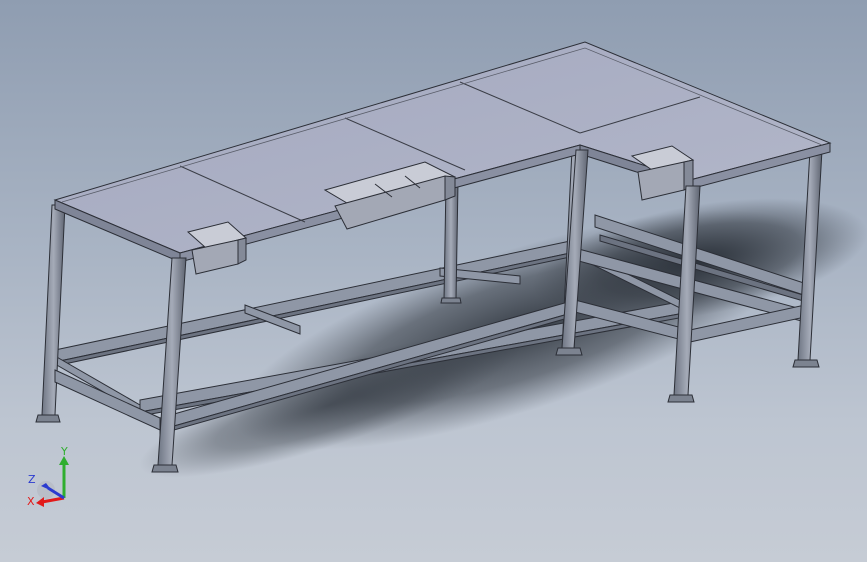 The height and width of the screenshot is (562, 867). I want to click on axis-triad: Y Z X, so click(51, 477).